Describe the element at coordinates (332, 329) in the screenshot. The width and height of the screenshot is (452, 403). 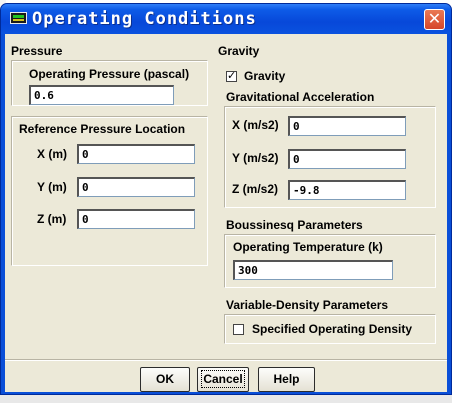
I see `specified-density-label: Specified Operating Density` at that location.